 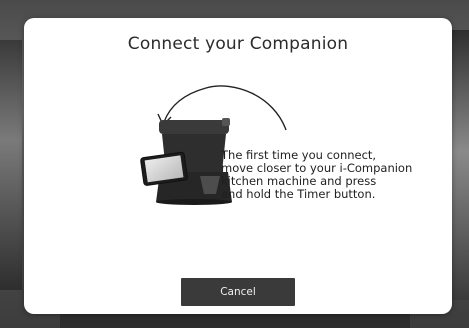 What do you see at coordinates (238, 44) in the screenshot?
I see `dialog-title: Connect your Companion` at bounding box center [238, 44].